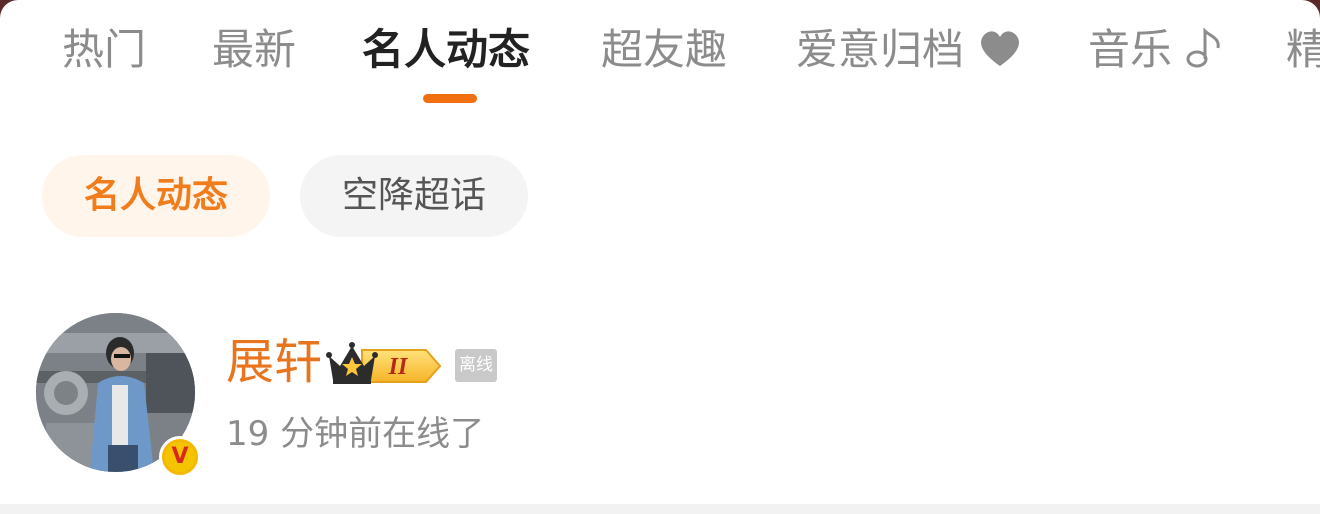 This screenshot has width=1320, height=514. I want to click on tab-super-fun: 超友趣, so click(664, 50).